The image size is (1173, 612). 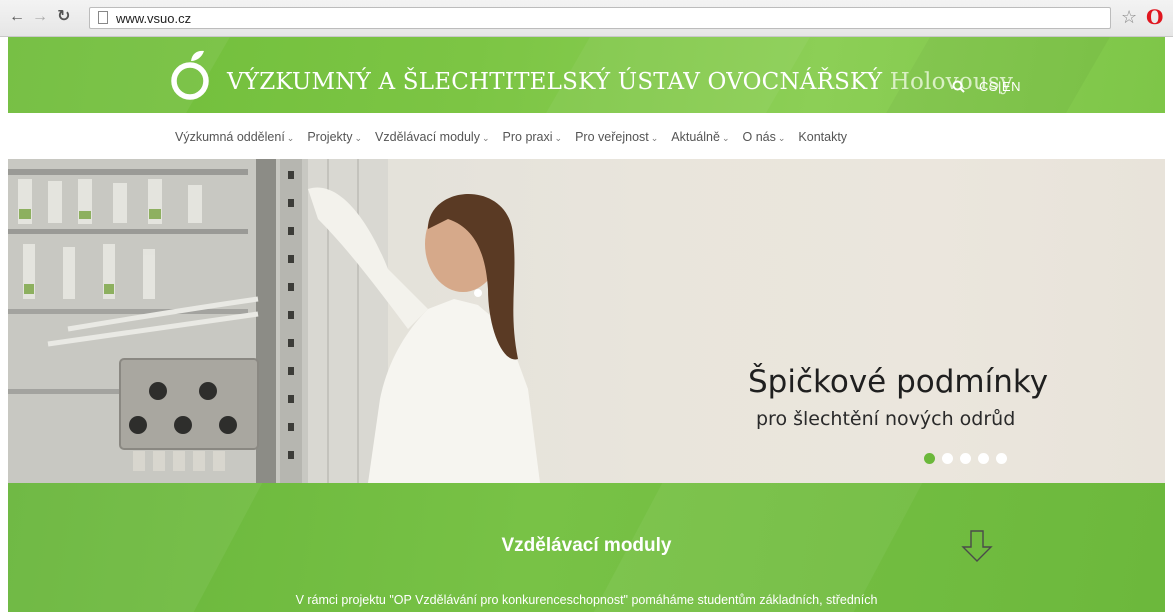 I want to click on star-icon: ☆, so click(x=1129, y=17).